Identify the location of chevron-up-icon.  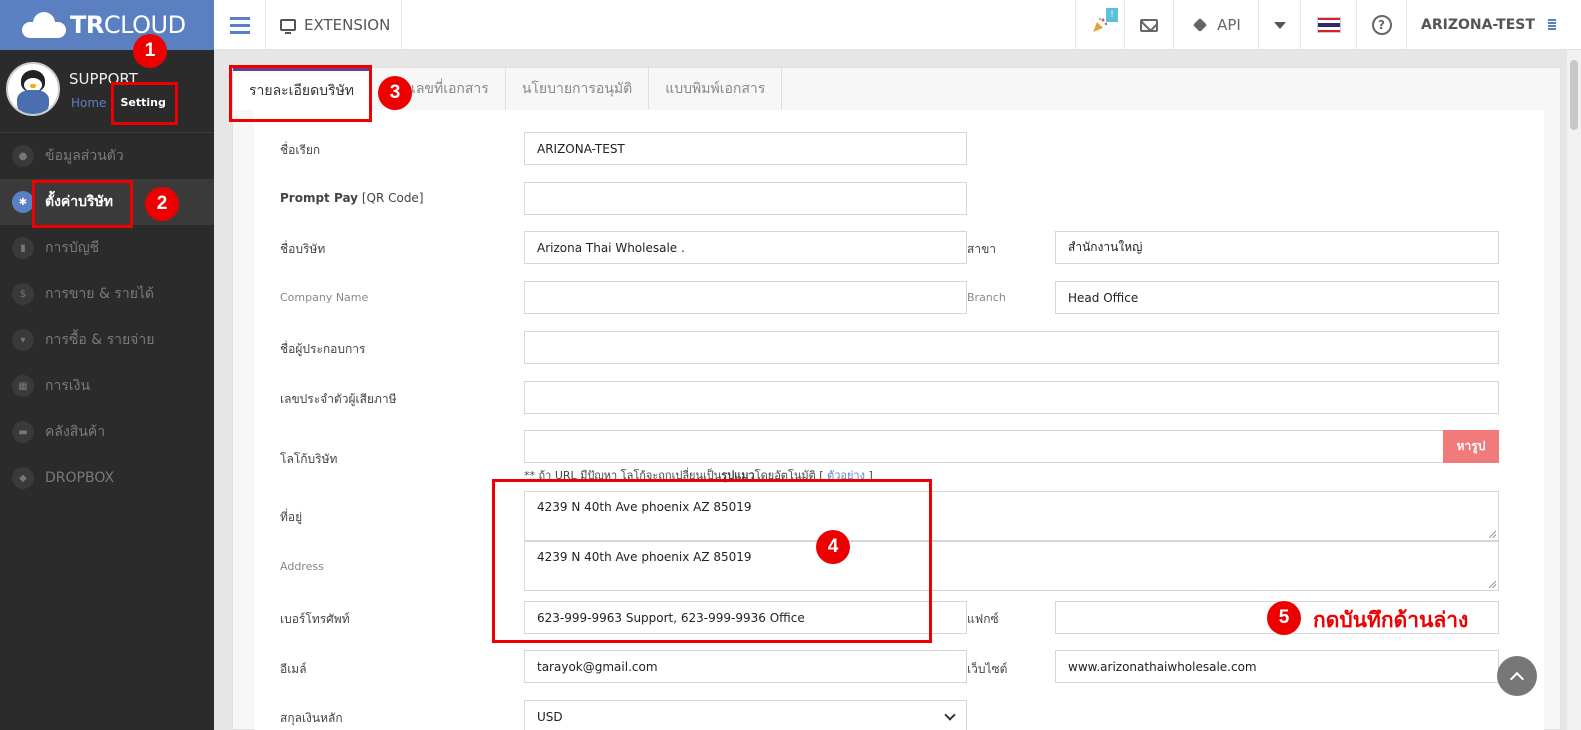
(1517, 678).